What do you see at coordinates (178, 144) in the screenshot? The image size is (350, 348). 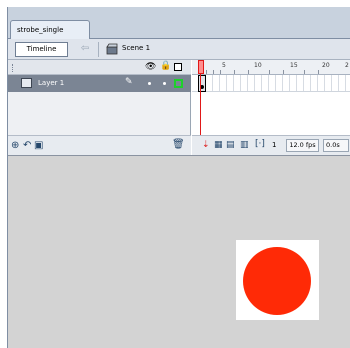 I see `delete-layer-icon: 🗑` at bounding box center [178, 144].